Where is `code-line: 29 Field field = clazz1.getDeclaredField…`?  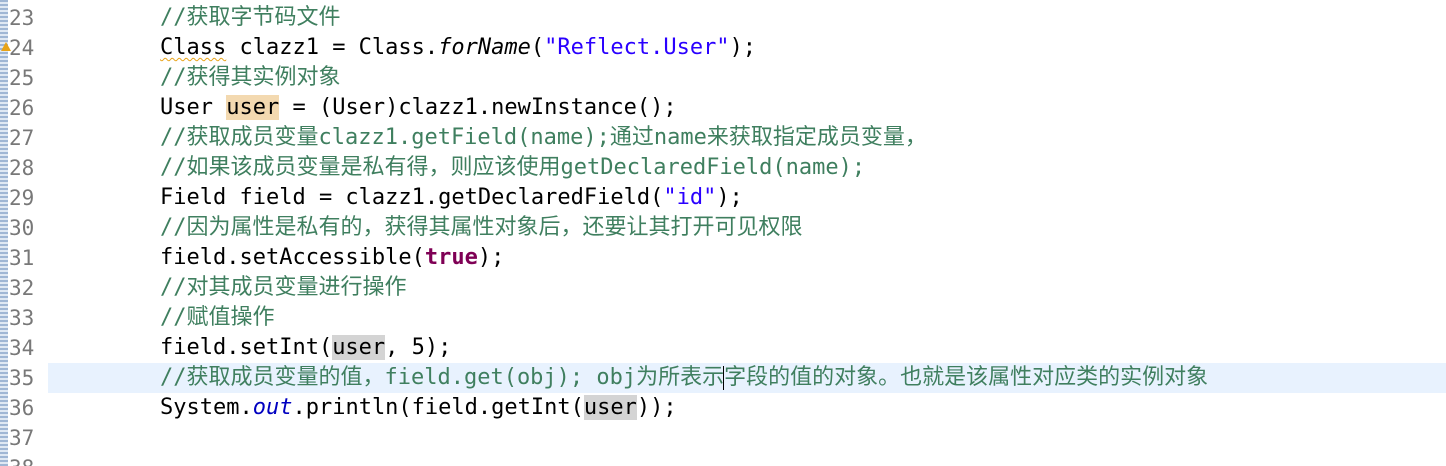 code-line: 29 Field field = clazz1.getDeclaredField… is located at coordinates (723, 198).